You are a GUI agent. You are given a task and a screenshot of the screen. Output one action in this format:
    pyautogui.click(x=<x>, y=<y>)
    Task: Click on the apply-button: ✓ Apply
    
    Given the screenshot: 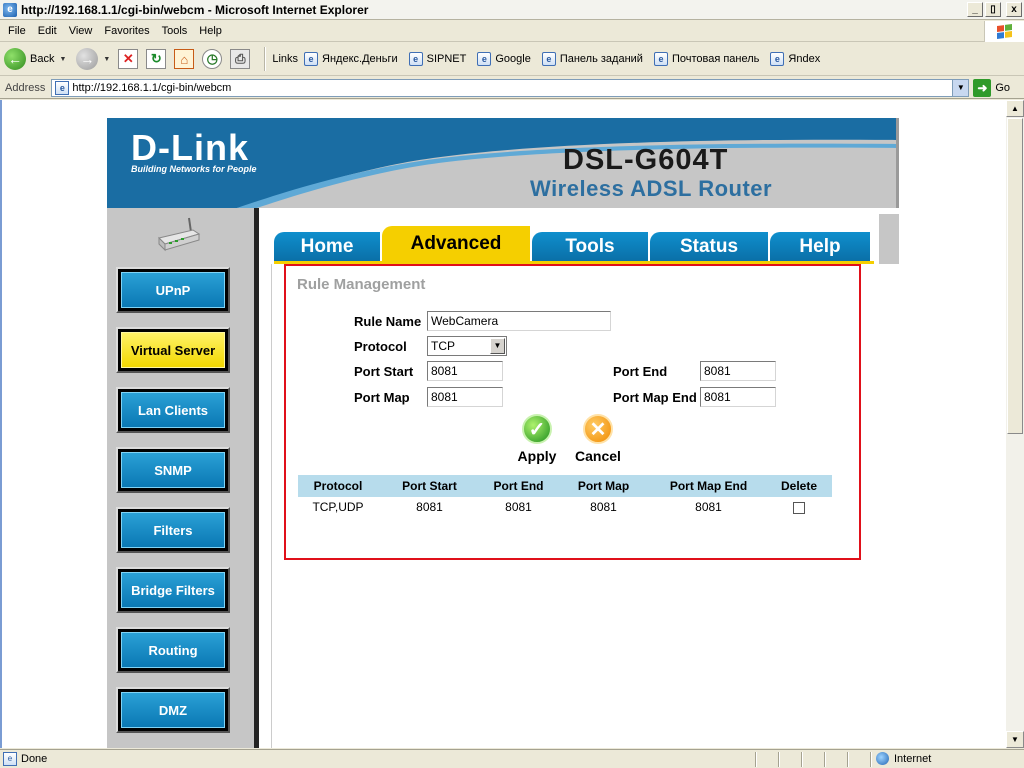 What is the action you would take?
    pyautogui.click(x=537, y=439)
    